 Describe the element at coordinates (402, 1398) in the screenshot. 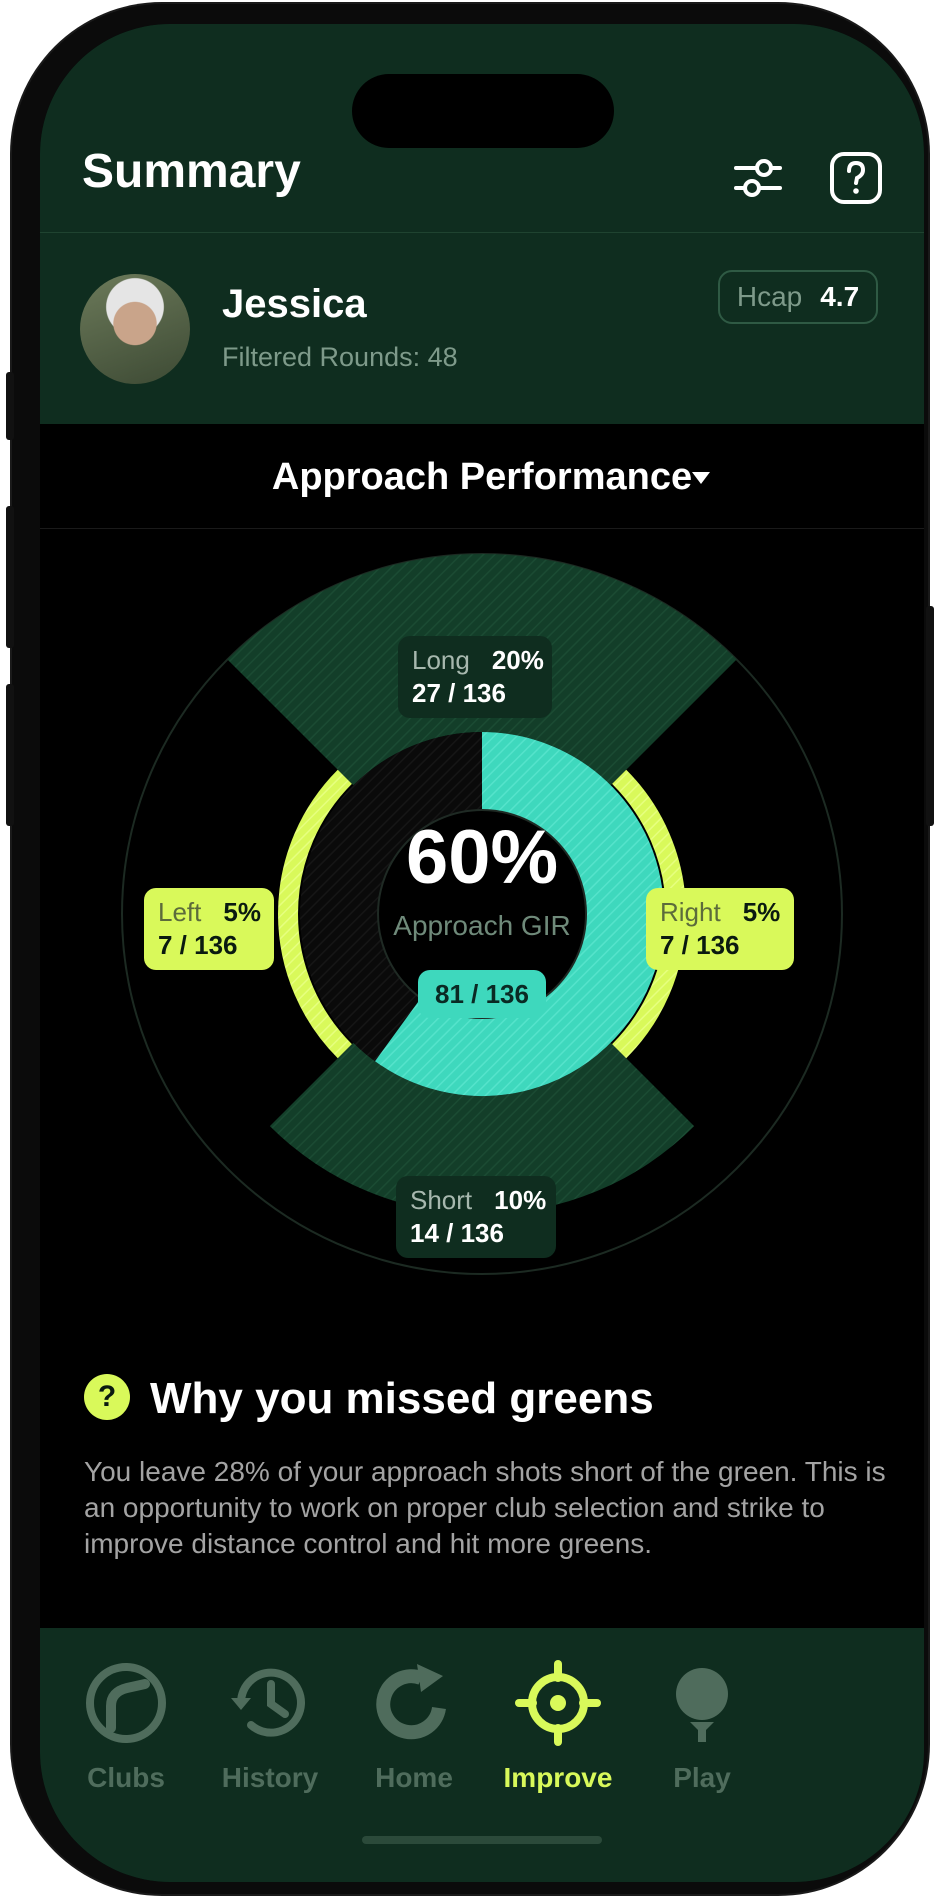

I see `insight-title: Why you missed greens` at that location.